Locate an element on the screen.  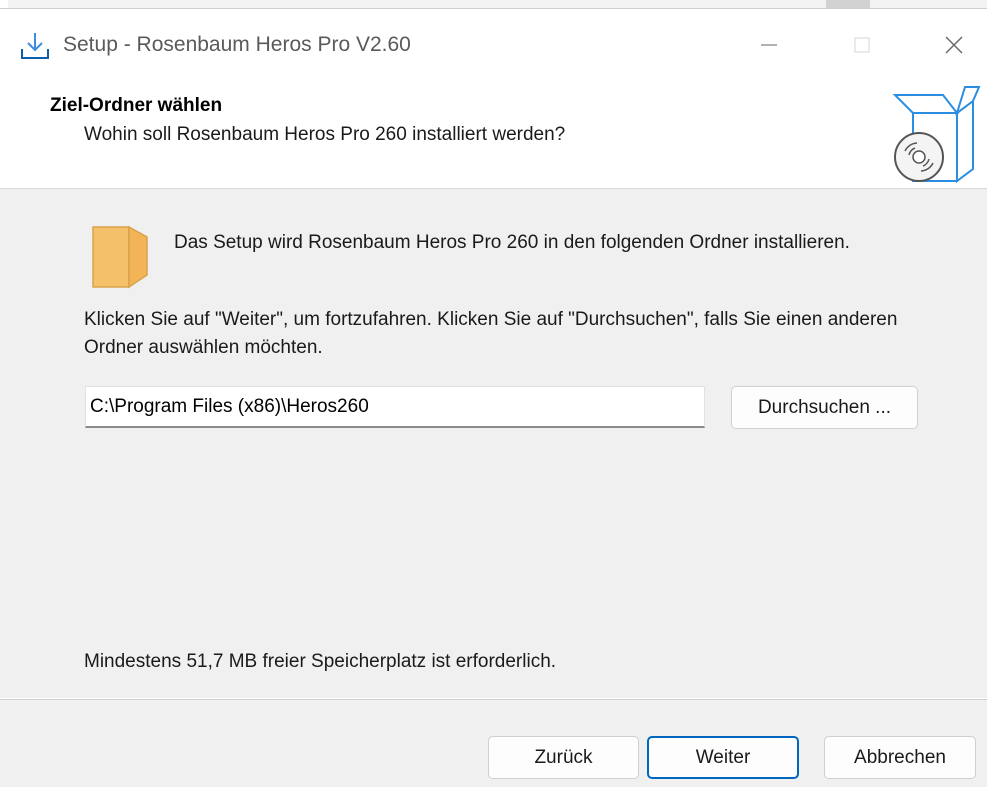
window-title: Setup - Rosenbaum Heros Pro V2.60 is located at coordinates (237, 44).